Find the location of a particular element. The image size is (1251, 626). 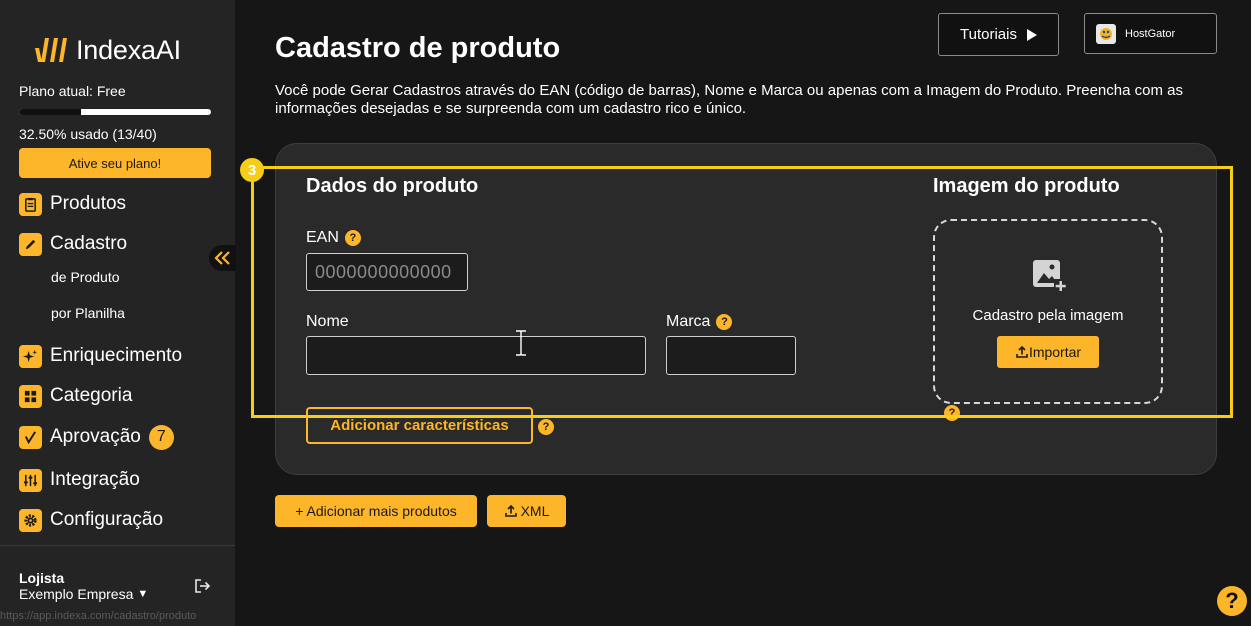

hostgator-button: HostGator is located at coordinates (1150, 33).